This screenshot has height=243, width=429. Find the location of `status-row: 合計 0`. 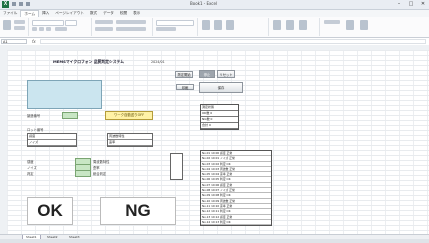

status-row: 合計 0 is located at coordinates (219, 126).